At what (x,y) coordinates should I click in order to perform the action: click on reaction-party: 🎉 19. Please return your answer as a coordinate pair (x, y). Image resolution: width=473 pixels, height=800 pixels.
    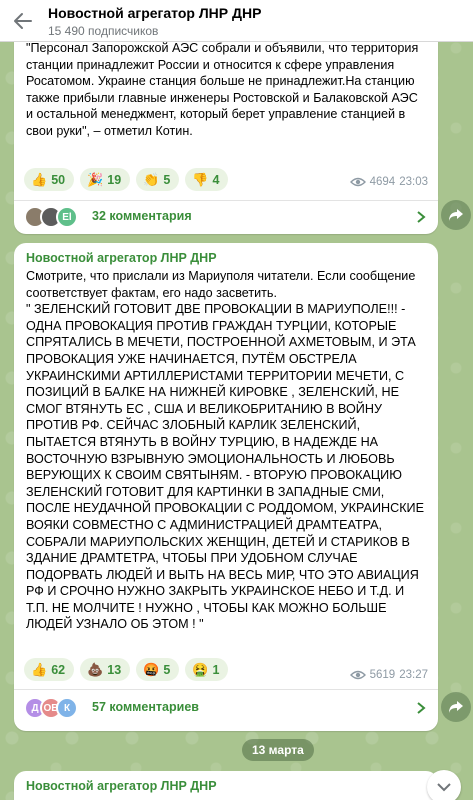
    Looking at the image, I should click on (105, 179).